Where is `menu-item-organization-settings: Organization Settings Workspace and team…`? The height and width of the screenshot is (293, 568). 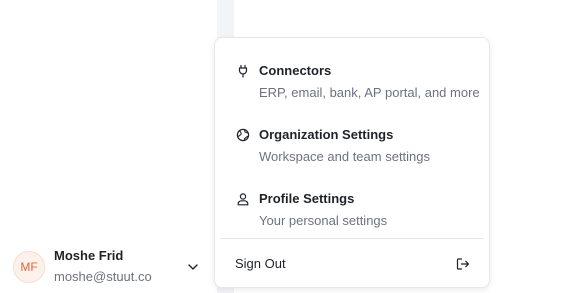 menu-item-organization-settings: Organization Settings Workspace and team… is located at coordinates (352, 140).